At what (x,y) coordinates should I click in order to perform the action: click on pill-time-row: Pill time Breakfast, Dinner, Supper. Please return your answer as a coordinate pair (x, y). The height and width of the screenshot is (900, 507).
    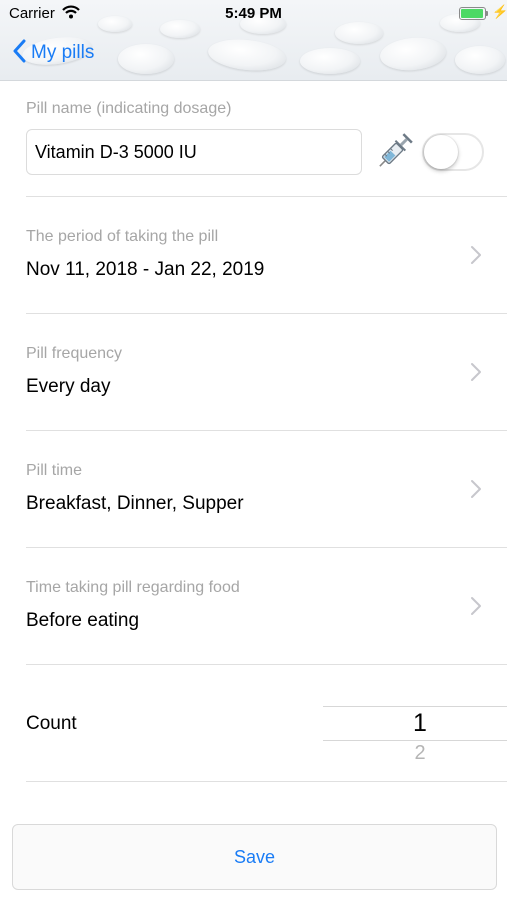
    Looking at the image, I should click on (253, 489).